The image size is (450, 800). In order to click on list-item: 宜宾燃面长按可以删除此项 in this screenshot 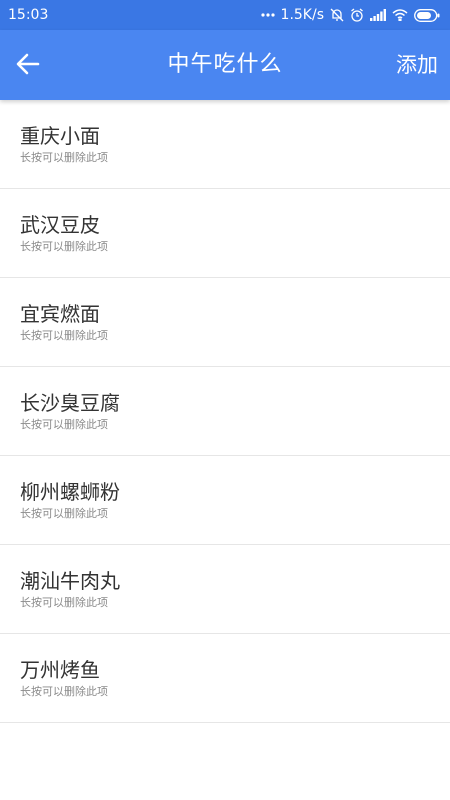, I will do `click(225, 322)`.